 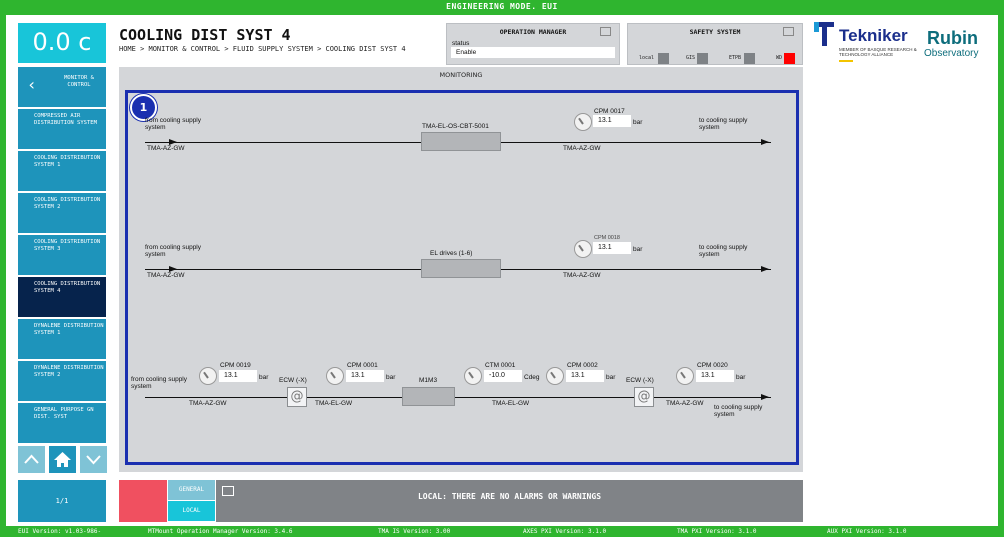 What do you see at coordinates (952, 38) in the screenshot?
I see `rubin-name: Rubin` at bounding box center [952, 38].